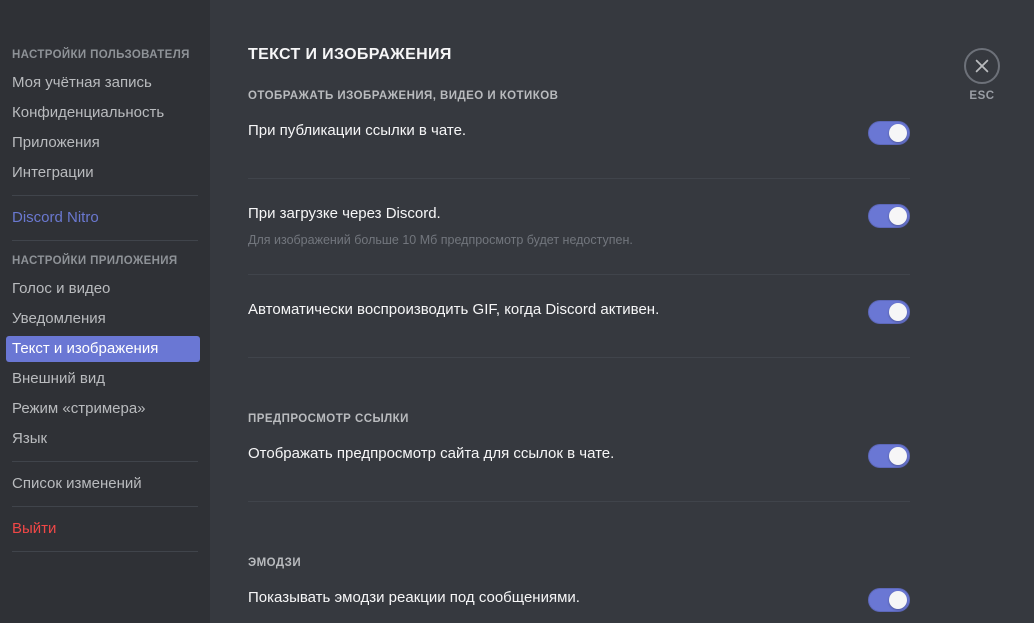 The width and height of the screenshot is (1034, 623). I want to click on sidebar-item-конфиденциальность: Конфиденциальность, so click(103, 113).